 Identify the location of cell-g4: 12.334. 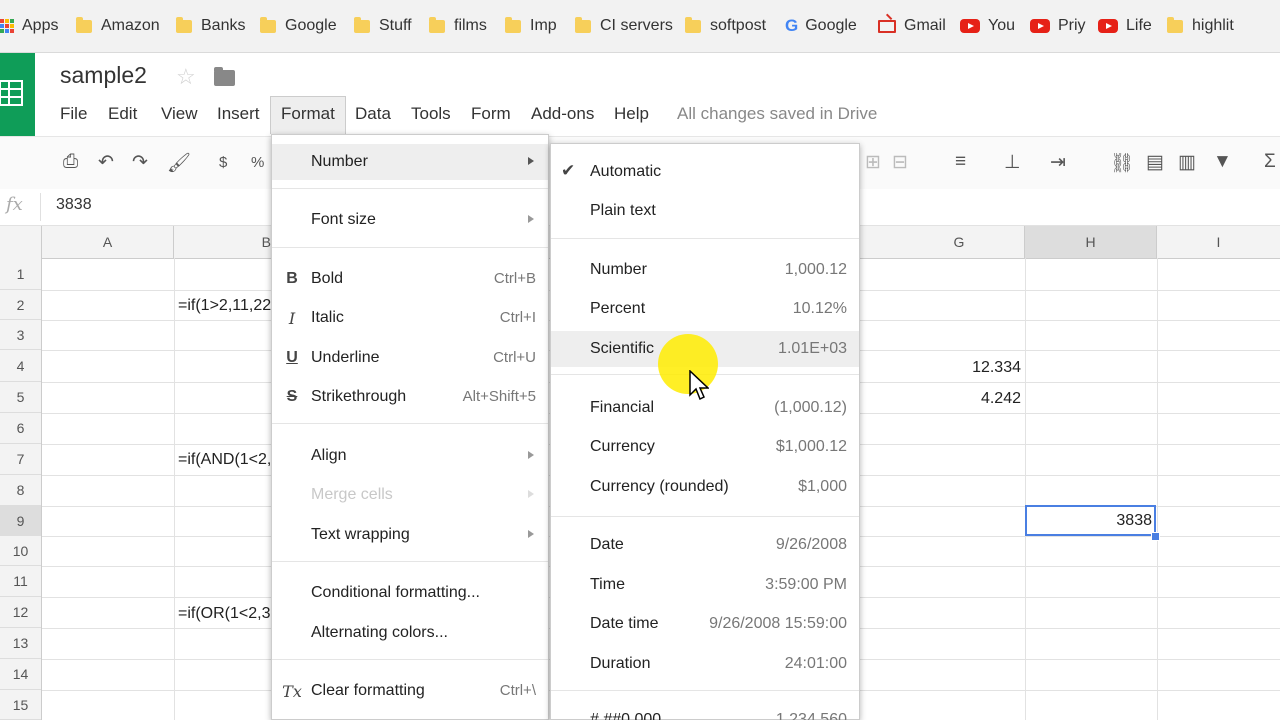
(960, 368).